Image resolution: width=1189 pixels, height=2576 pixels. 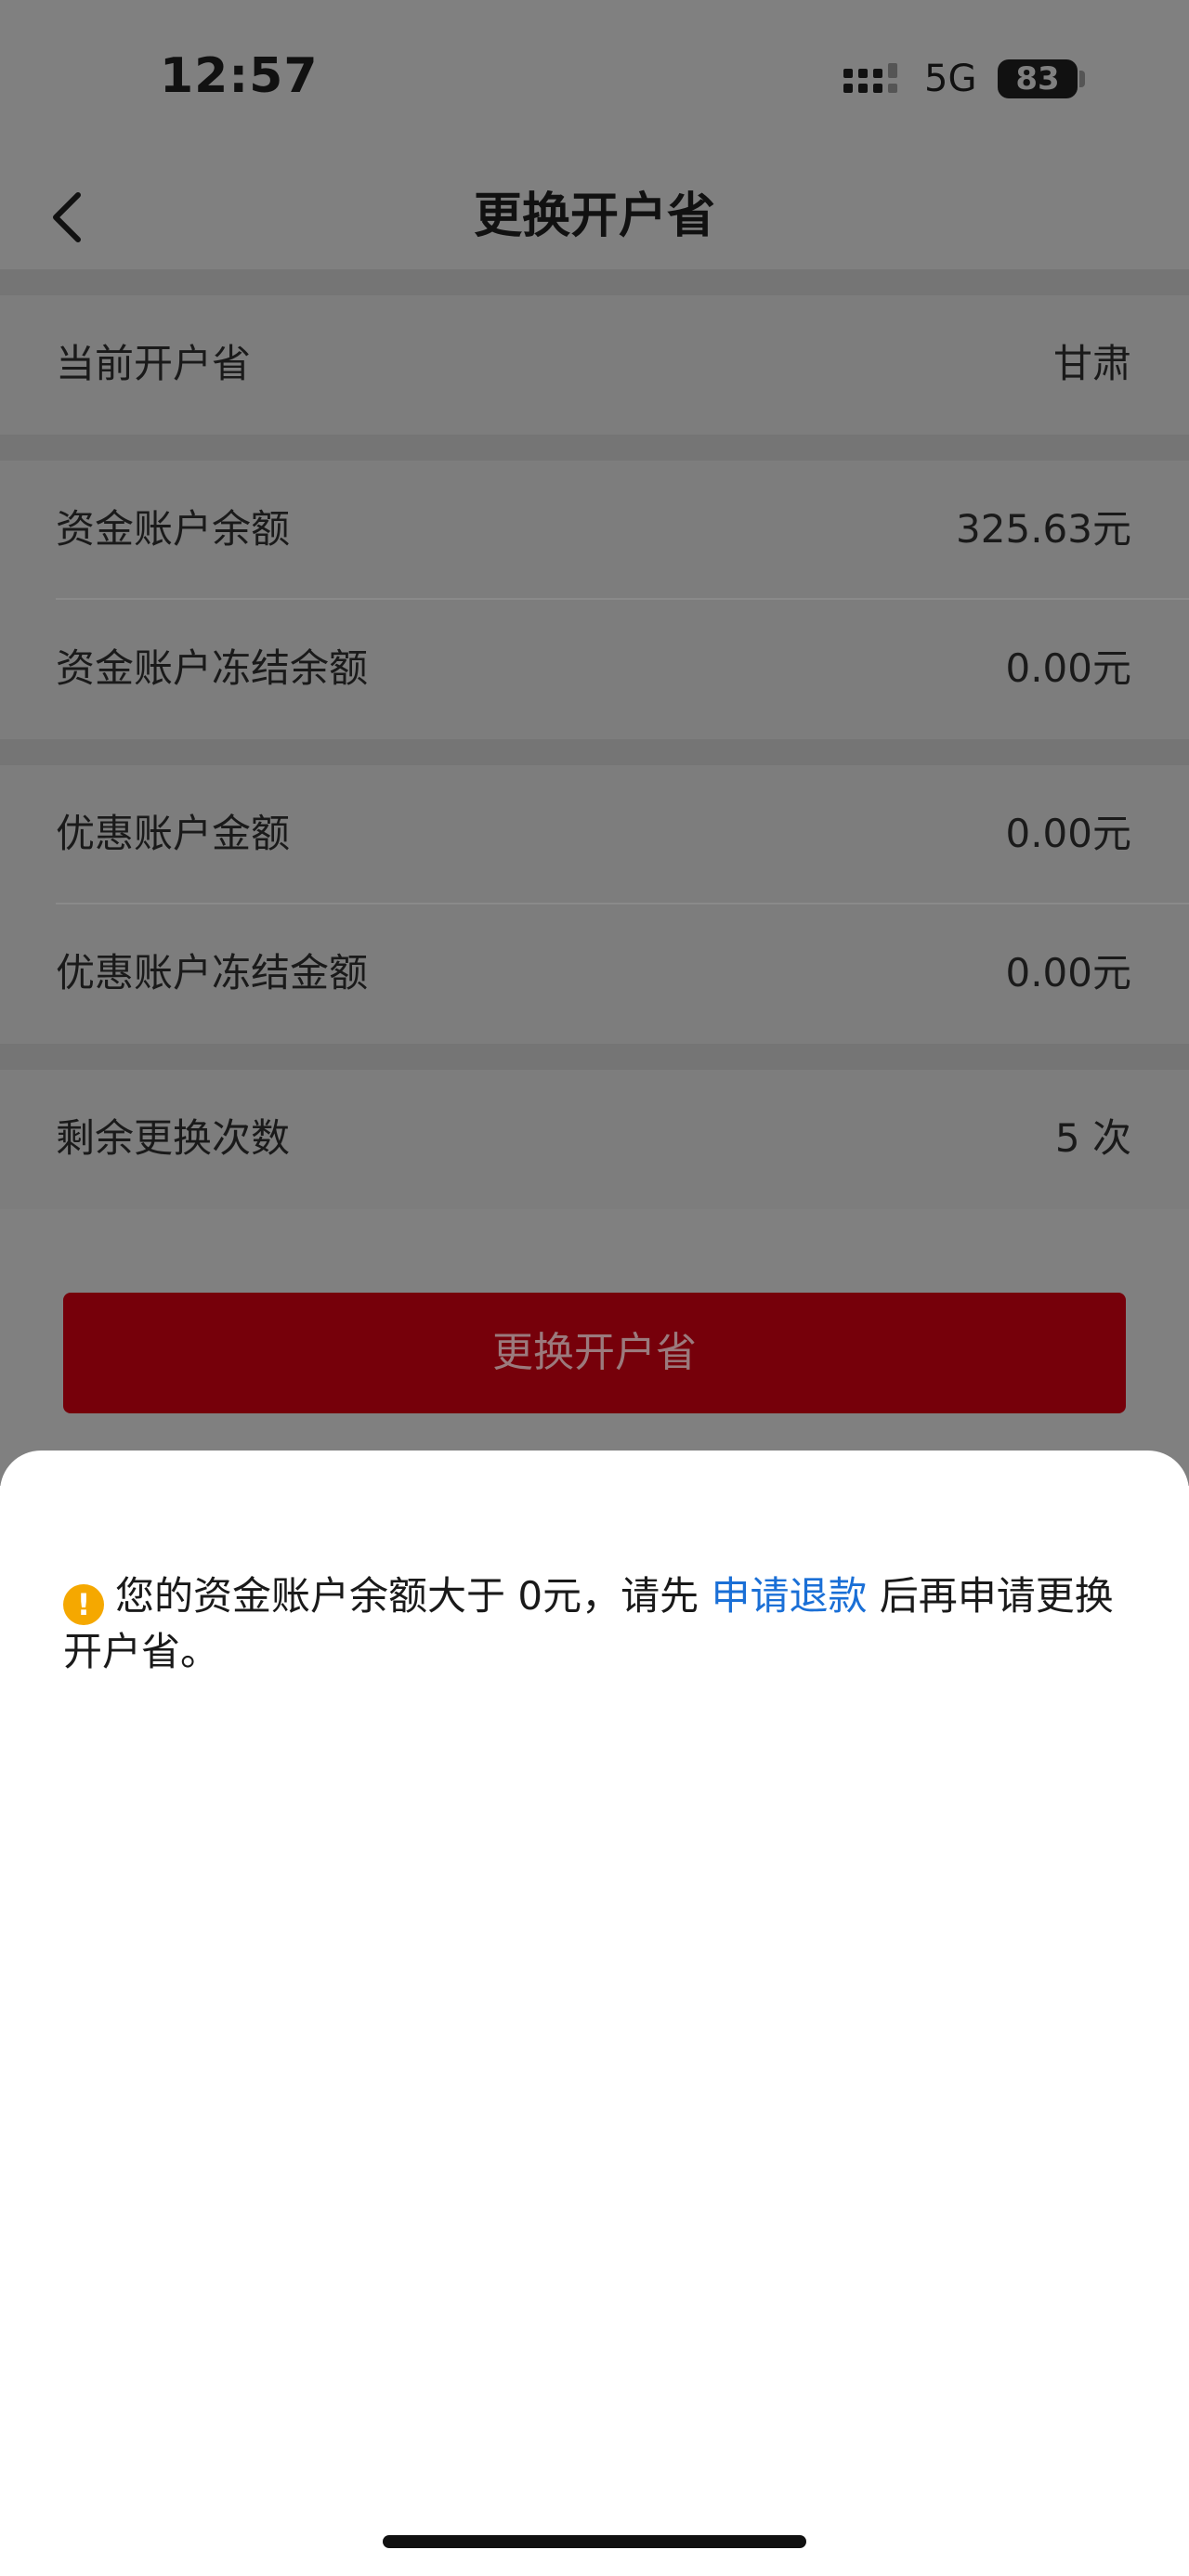 I want to click on discount-frozen-value: 0.00元, so click(x=1068, y=972).